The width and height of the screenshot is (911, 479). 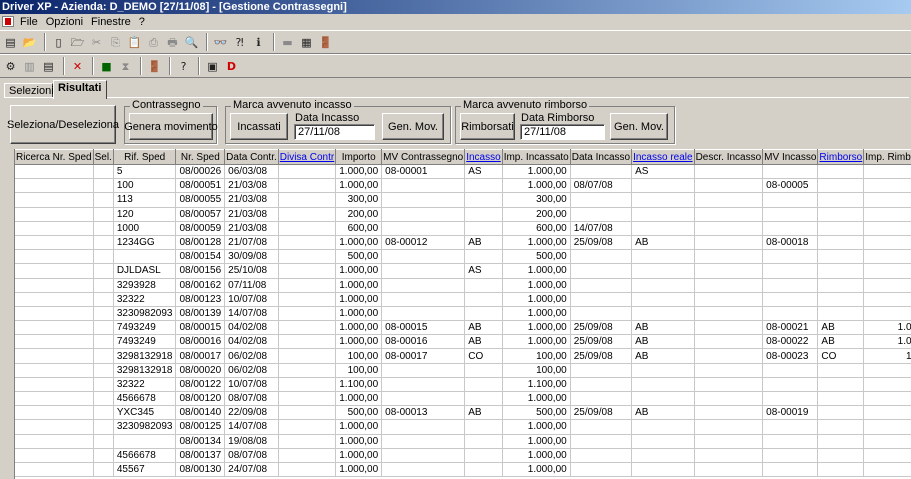 What do you see at coordinates (29, 90) in the screenshot?
I see `tab-selezioni: Selezioni` at bounding box center [29, 90].